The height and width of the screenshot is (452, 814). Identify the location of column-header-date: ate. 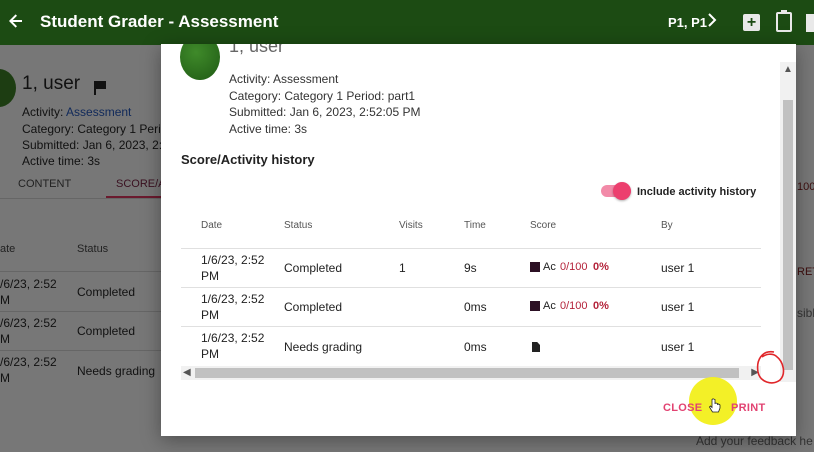
(8, 249).